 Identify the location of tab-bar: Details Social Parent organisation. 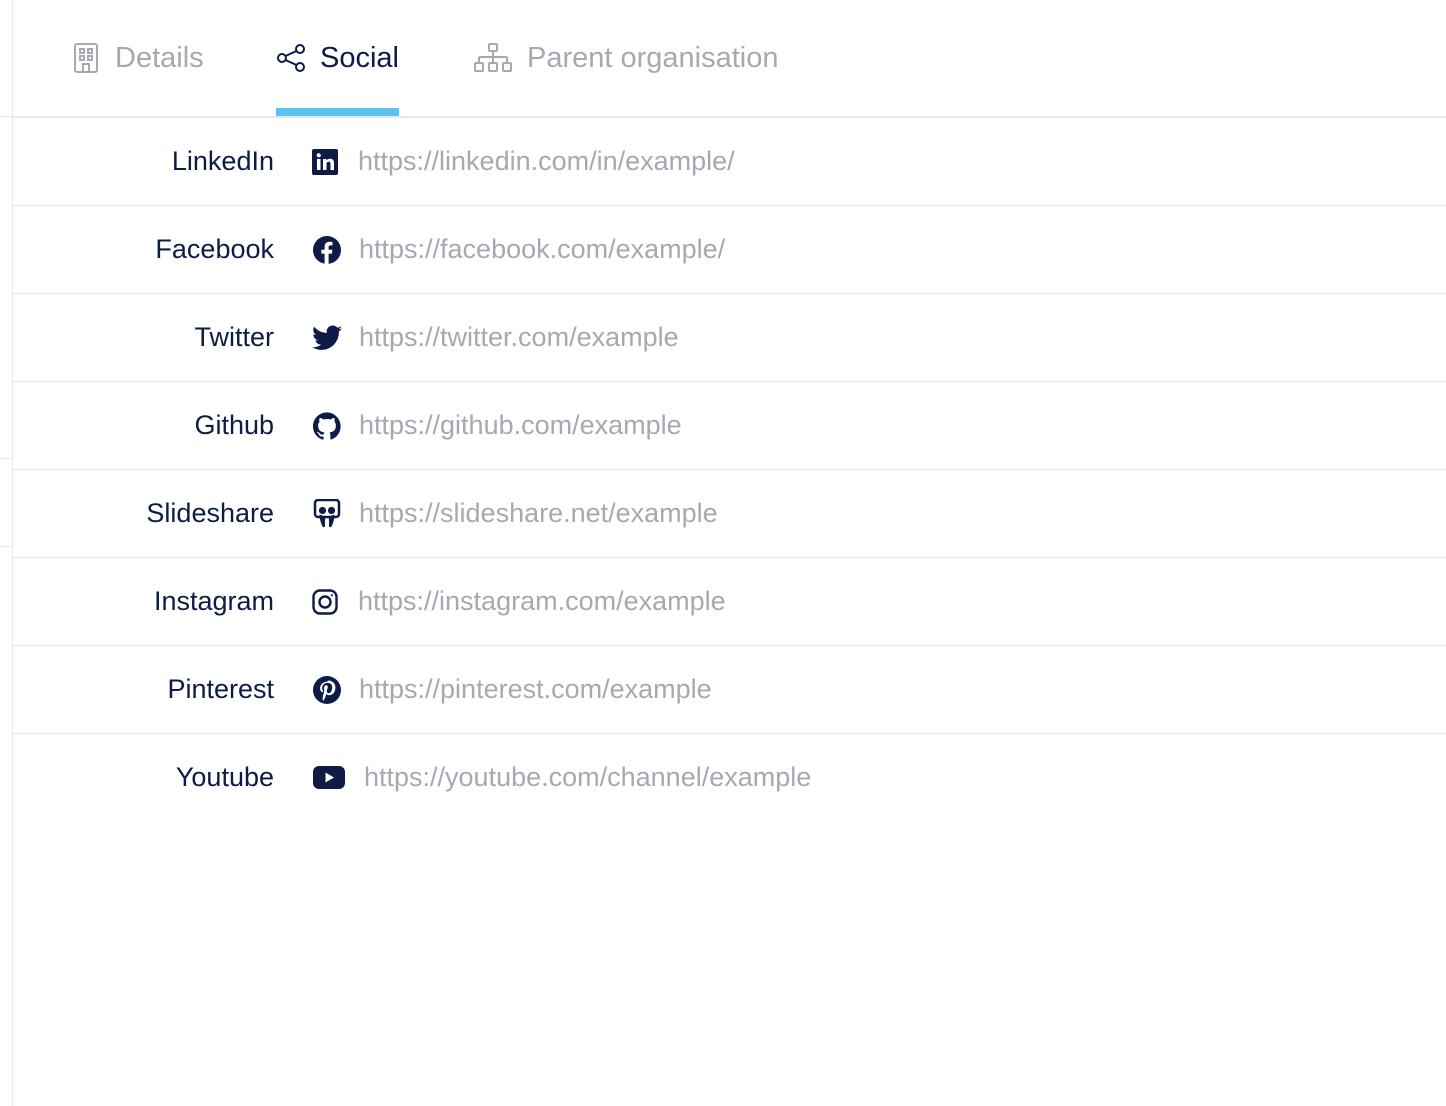
(729, 59).